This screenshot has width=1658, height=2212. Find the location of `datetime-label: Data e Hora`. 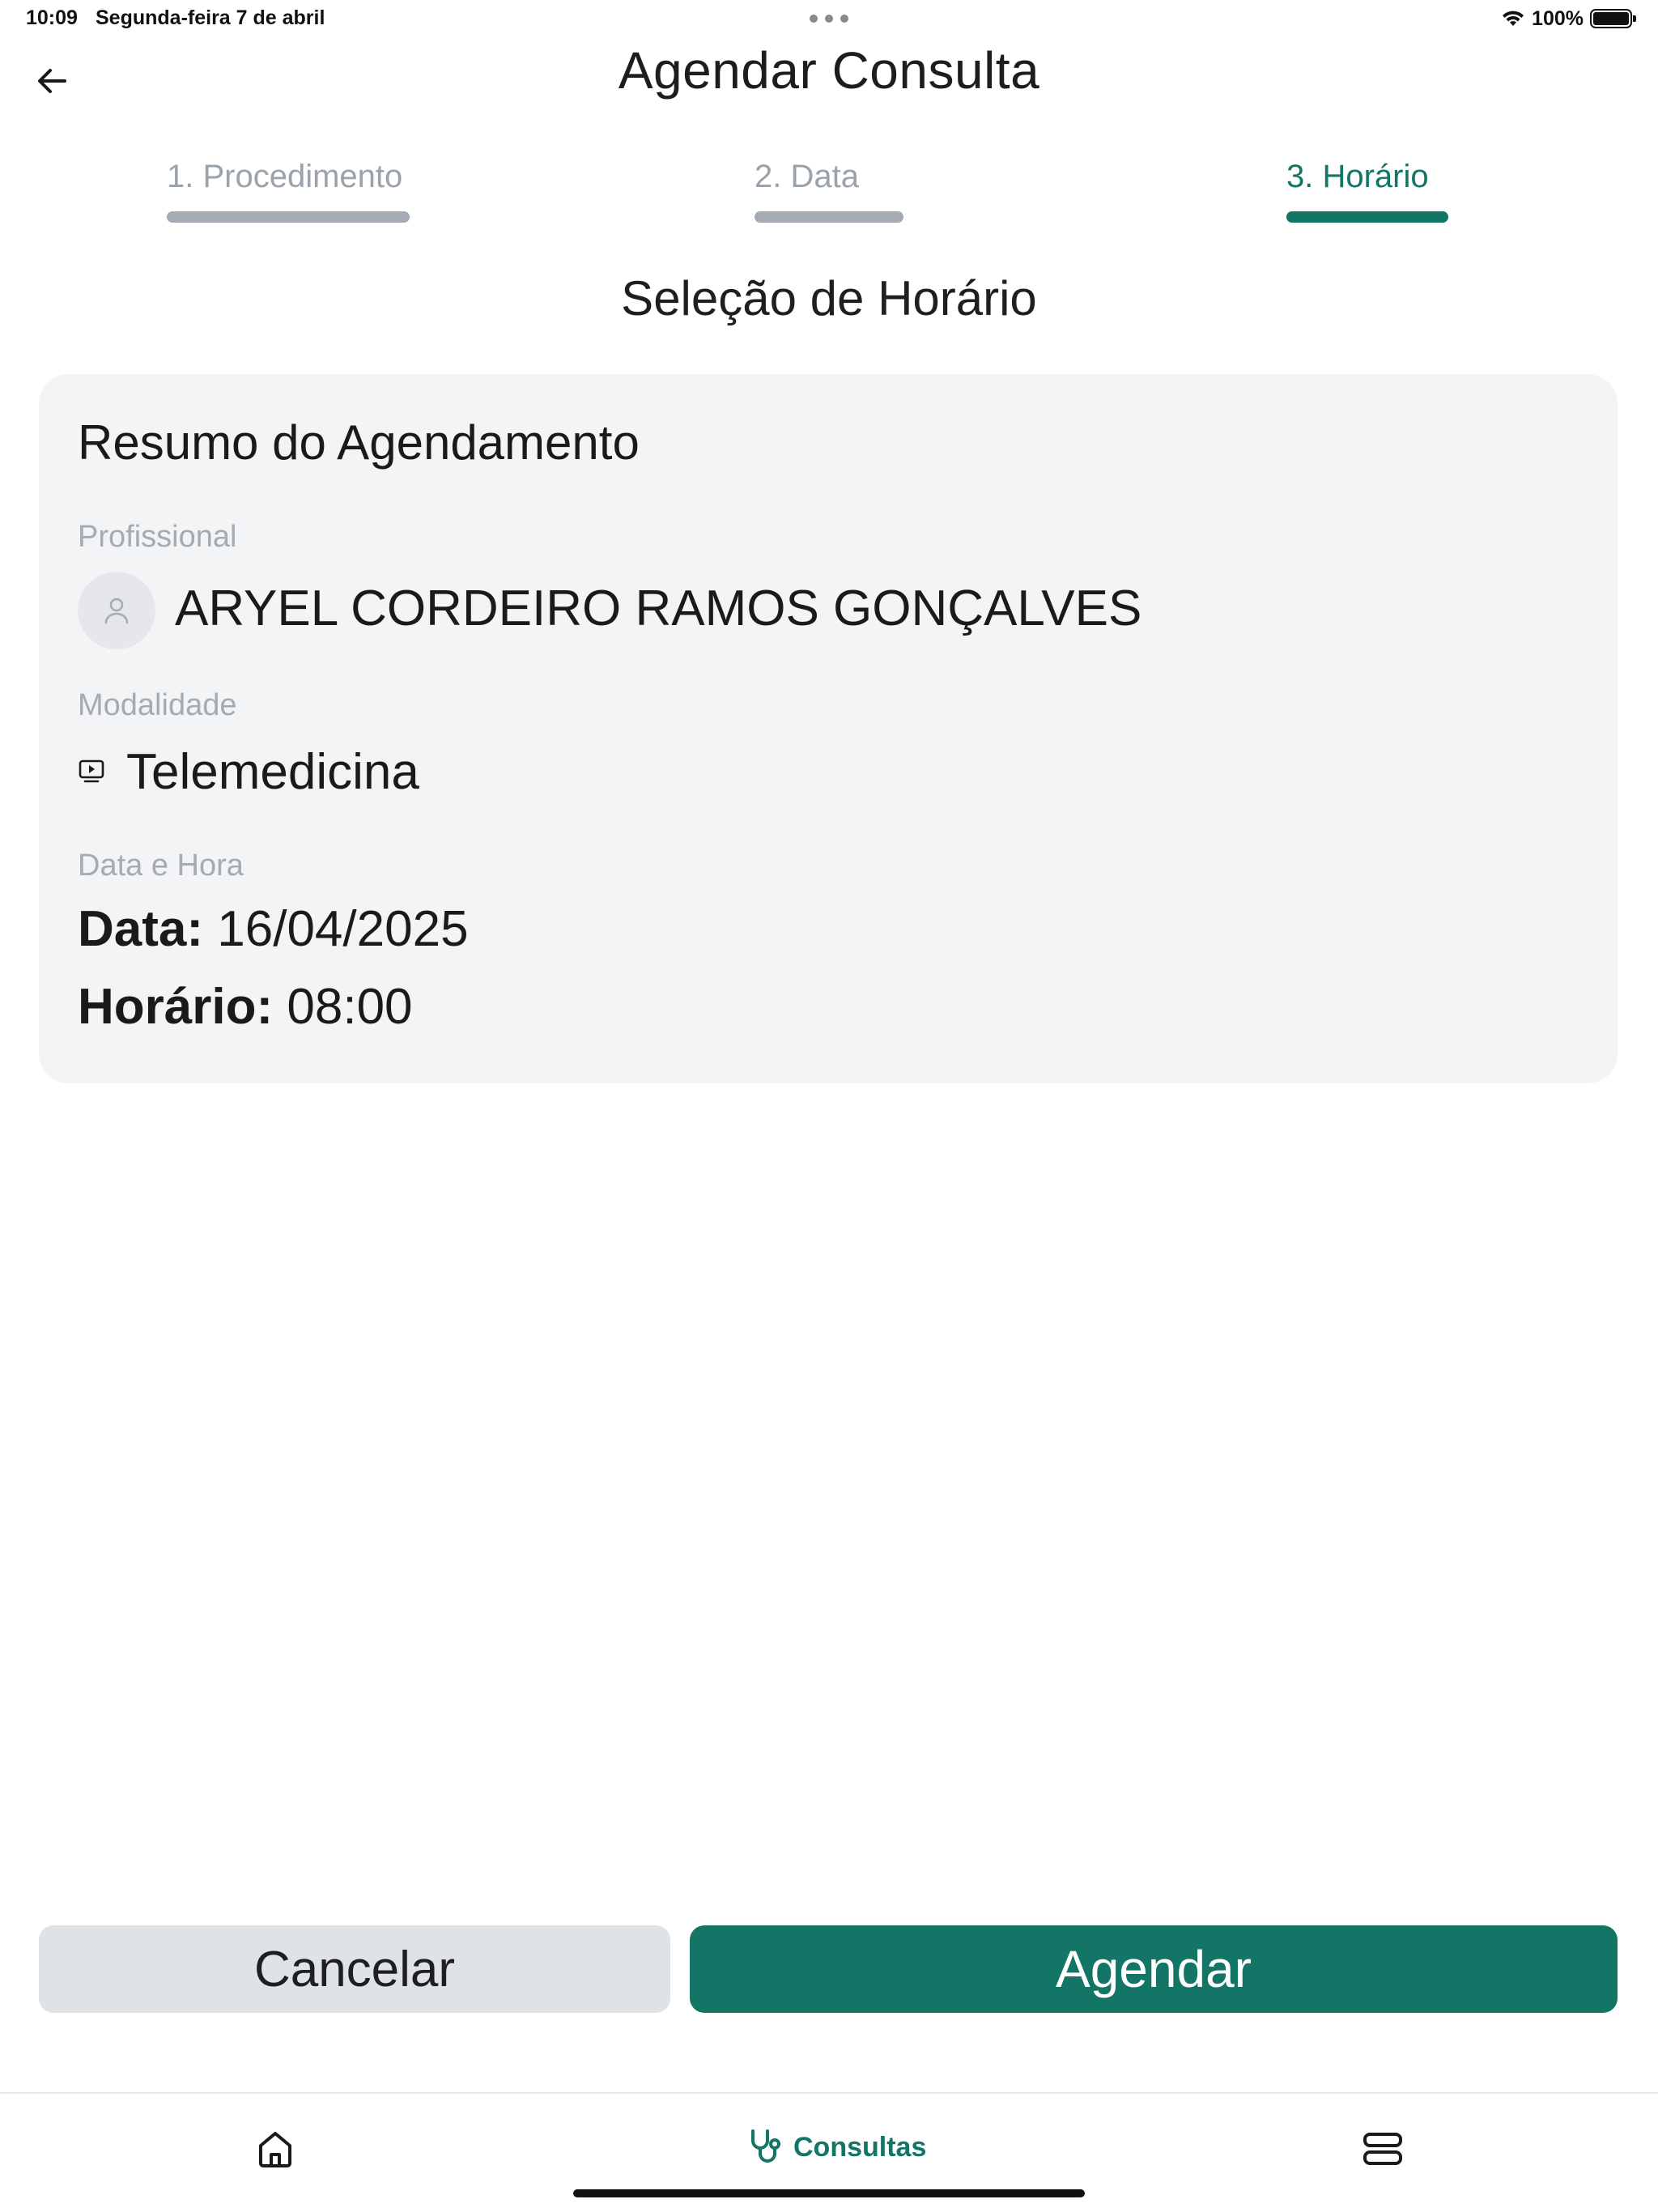

datetime-label: Data e Hora is located at coordinates (161, 866).